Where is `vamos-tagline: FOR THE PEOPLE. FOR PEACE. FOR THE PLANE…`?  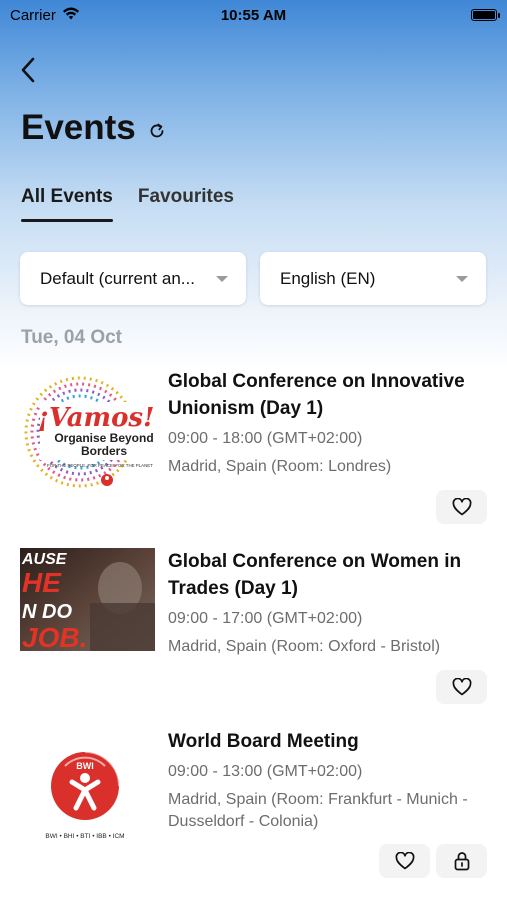 vamos-tagline: FOR THE PEOPLE. FOR PEACE. FOR THE PLANE… is located at coordinates (100, 465).